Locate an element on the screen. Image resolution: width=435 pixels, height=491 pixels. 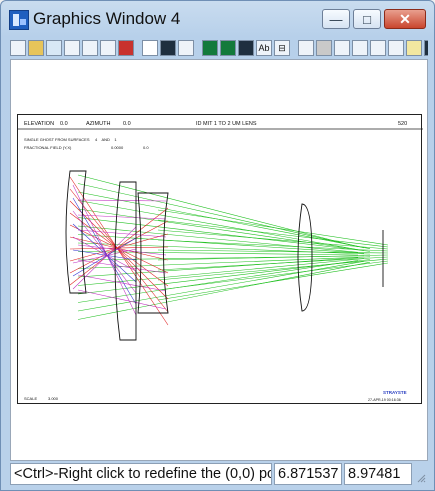
picture-icon is located at coordinates (228, 48).